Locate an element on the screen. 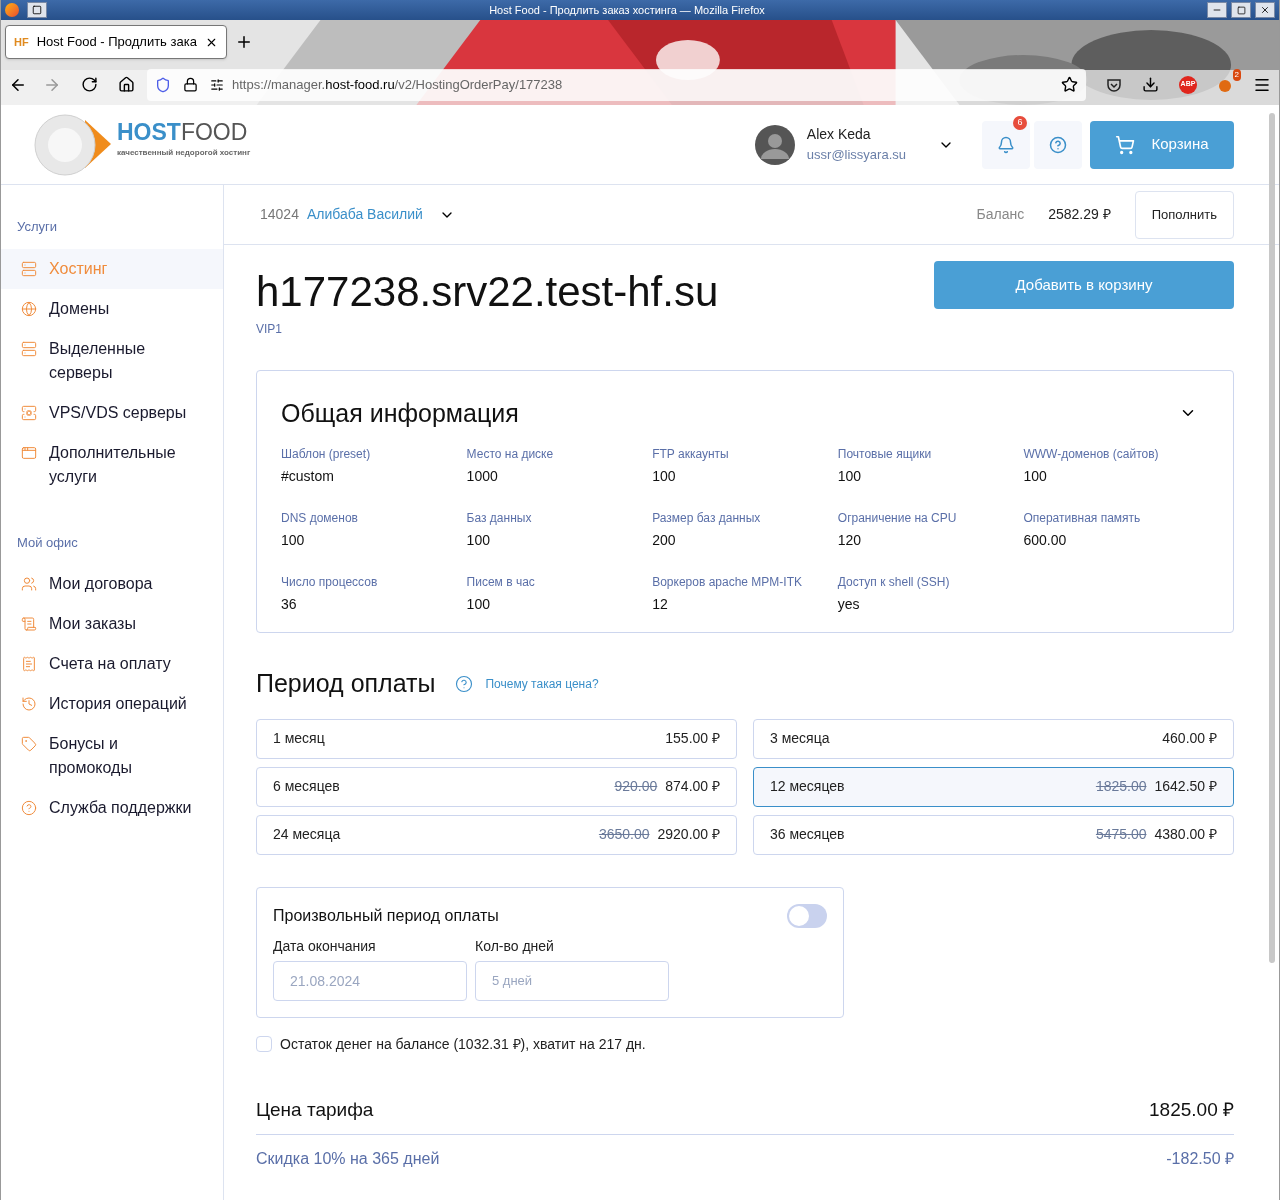  bell-icon is located at coordinates (1006, 144).